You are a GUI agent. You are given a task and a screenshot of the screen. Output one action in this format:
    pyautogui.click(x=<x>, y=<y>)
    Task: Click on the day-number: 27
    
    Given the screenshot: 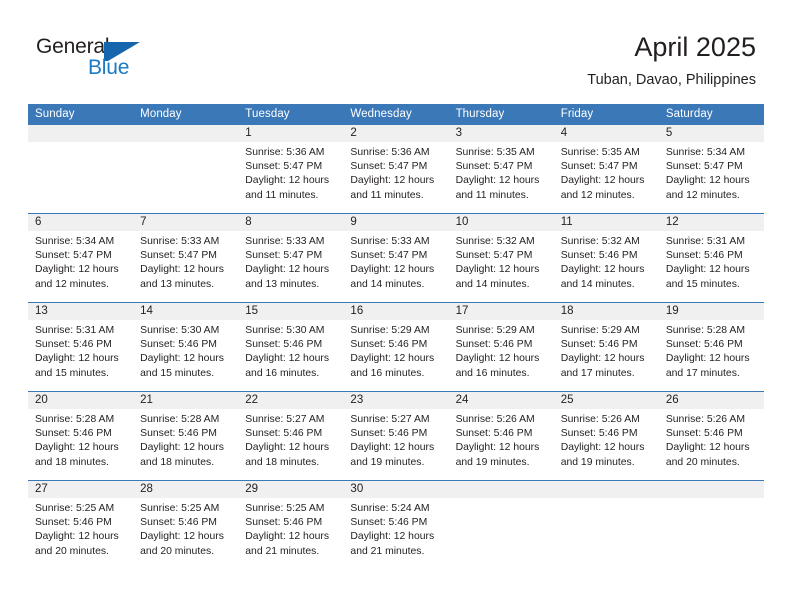 What is the action you would take?
    pyautogui.click(x=81, y=489)
    